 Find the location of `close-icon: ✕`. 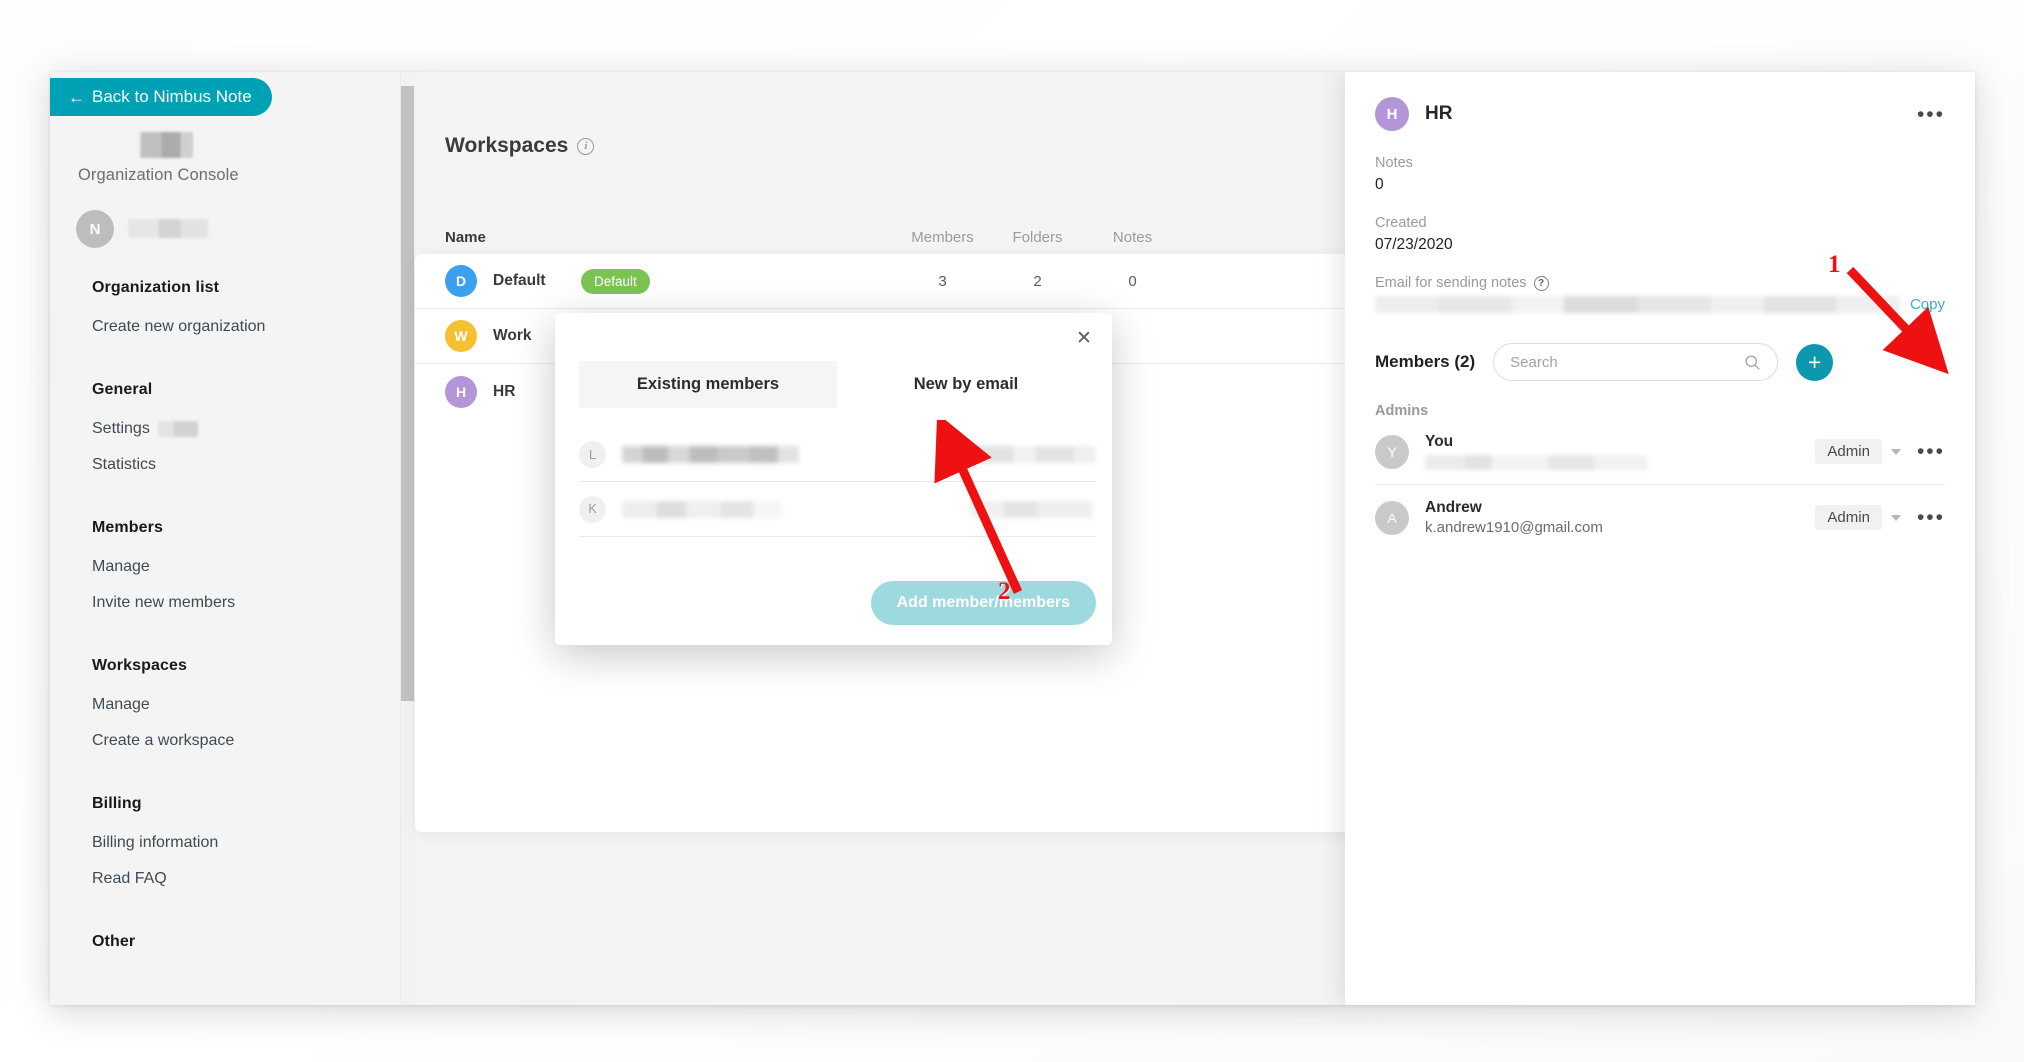

close-icon: ✕ is located at coordinates (1084, 338).